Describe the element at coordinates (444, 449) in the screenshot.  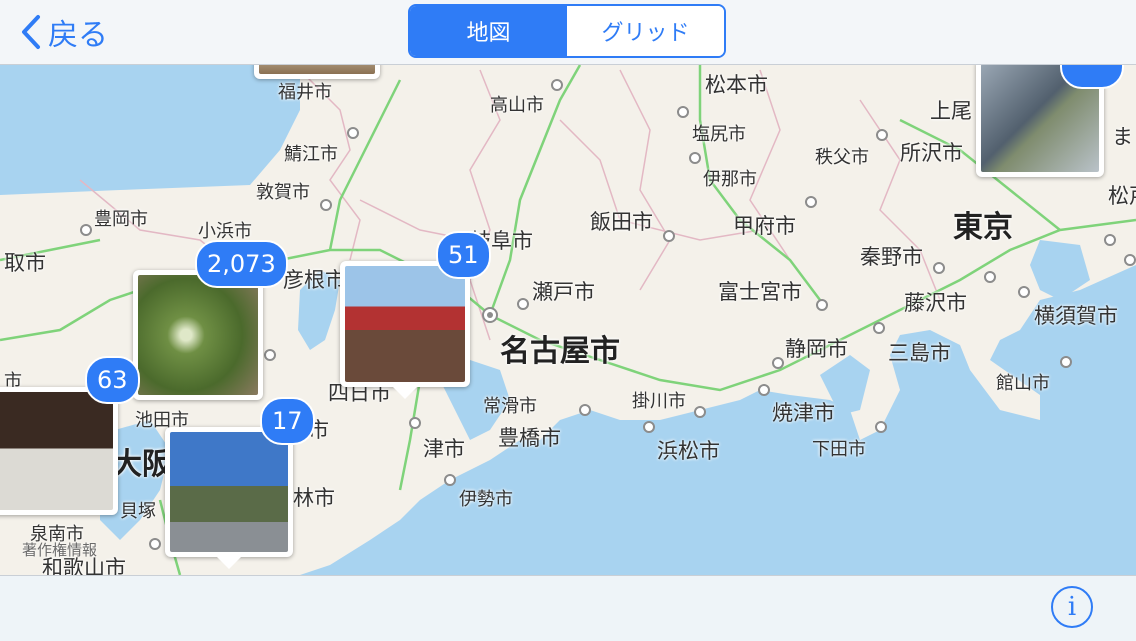
I see `city-label: 津市` at that location.